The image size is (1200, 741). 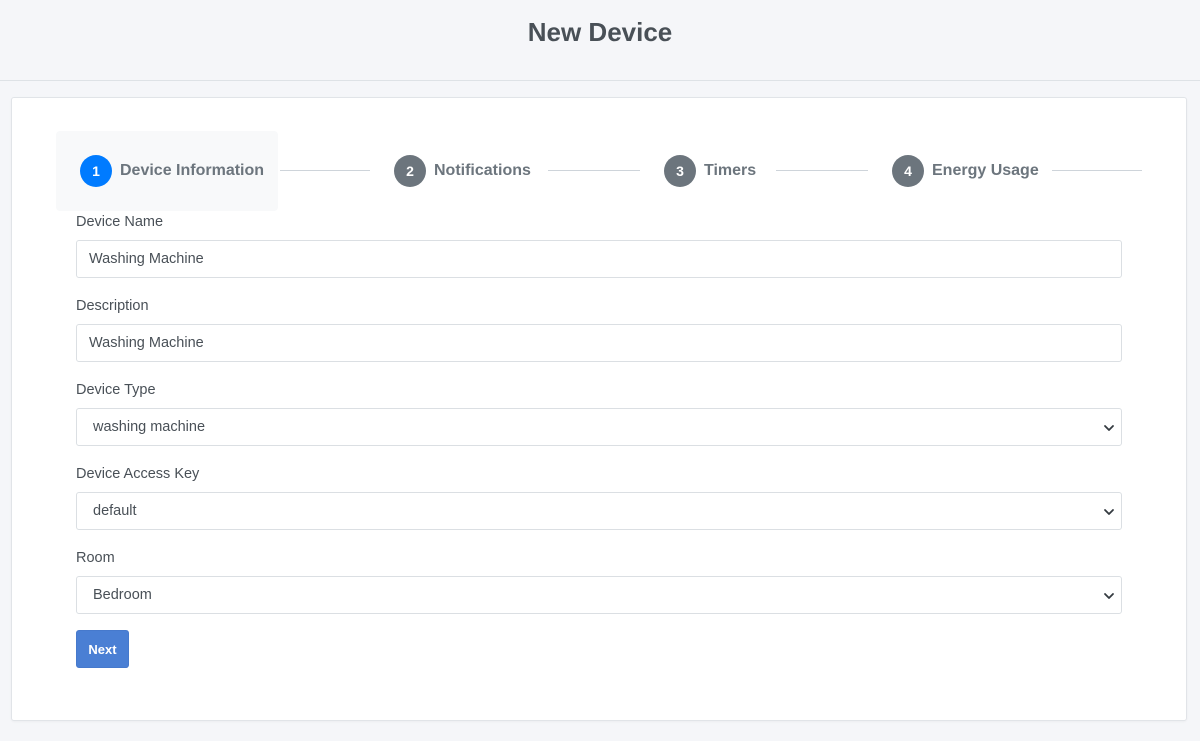 I want to click on device-type-group: Device Type washing machine, so click(x=599, y=413).